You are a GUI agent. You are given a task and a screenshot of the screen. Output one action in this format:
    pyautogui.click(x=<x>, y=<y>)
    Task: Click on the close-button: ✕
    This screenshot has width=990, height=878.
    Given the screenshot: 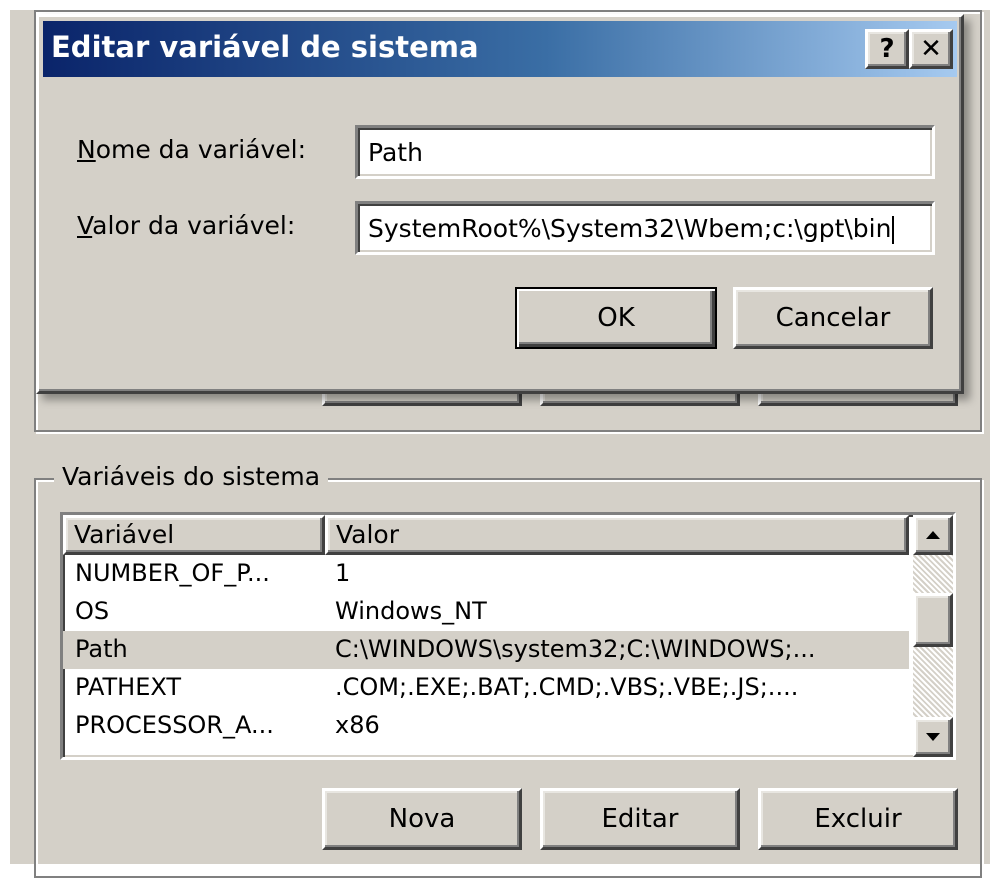 What is the action you would take?
    pyautogui.click(x=931, y=49)
    